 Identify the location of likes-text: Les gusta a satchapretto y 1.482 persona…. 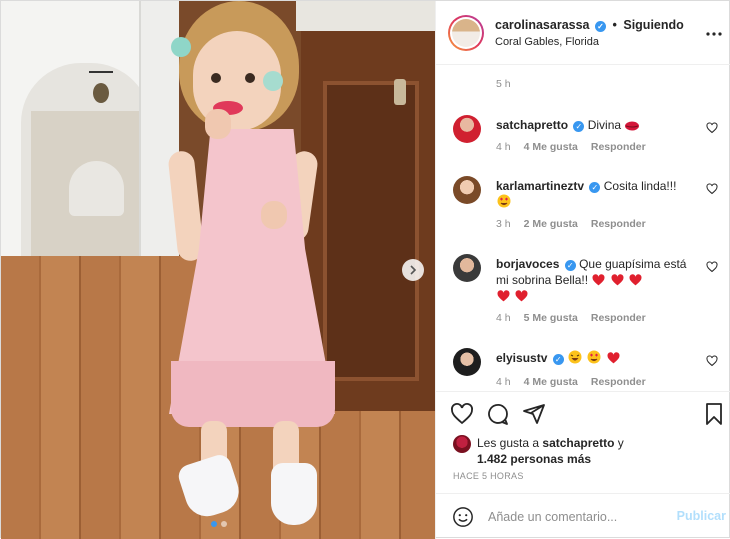
(602, 451).